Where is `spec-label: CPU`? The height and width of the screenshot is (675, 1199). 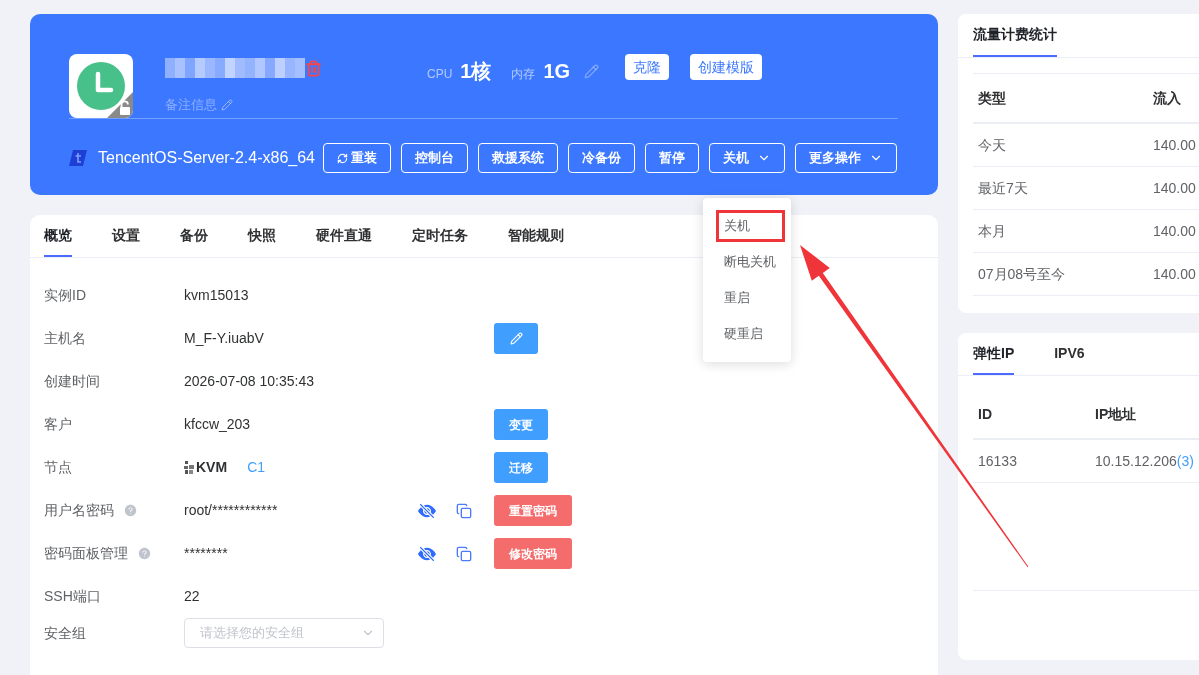 spec-label: CPU is located at coordinates (440, 74).